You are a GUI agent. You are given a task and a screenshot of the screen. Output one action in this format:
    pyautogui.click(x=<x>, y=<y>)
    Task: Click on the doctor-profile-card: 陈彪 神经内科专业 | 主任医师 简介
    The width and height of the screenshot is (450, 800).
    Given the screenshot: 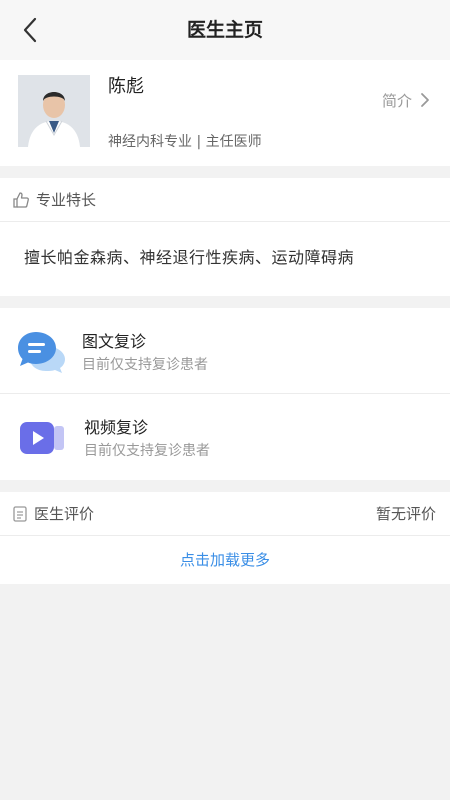 What is the action you would take?
    pyautogui.click(x=225, y=113)
    